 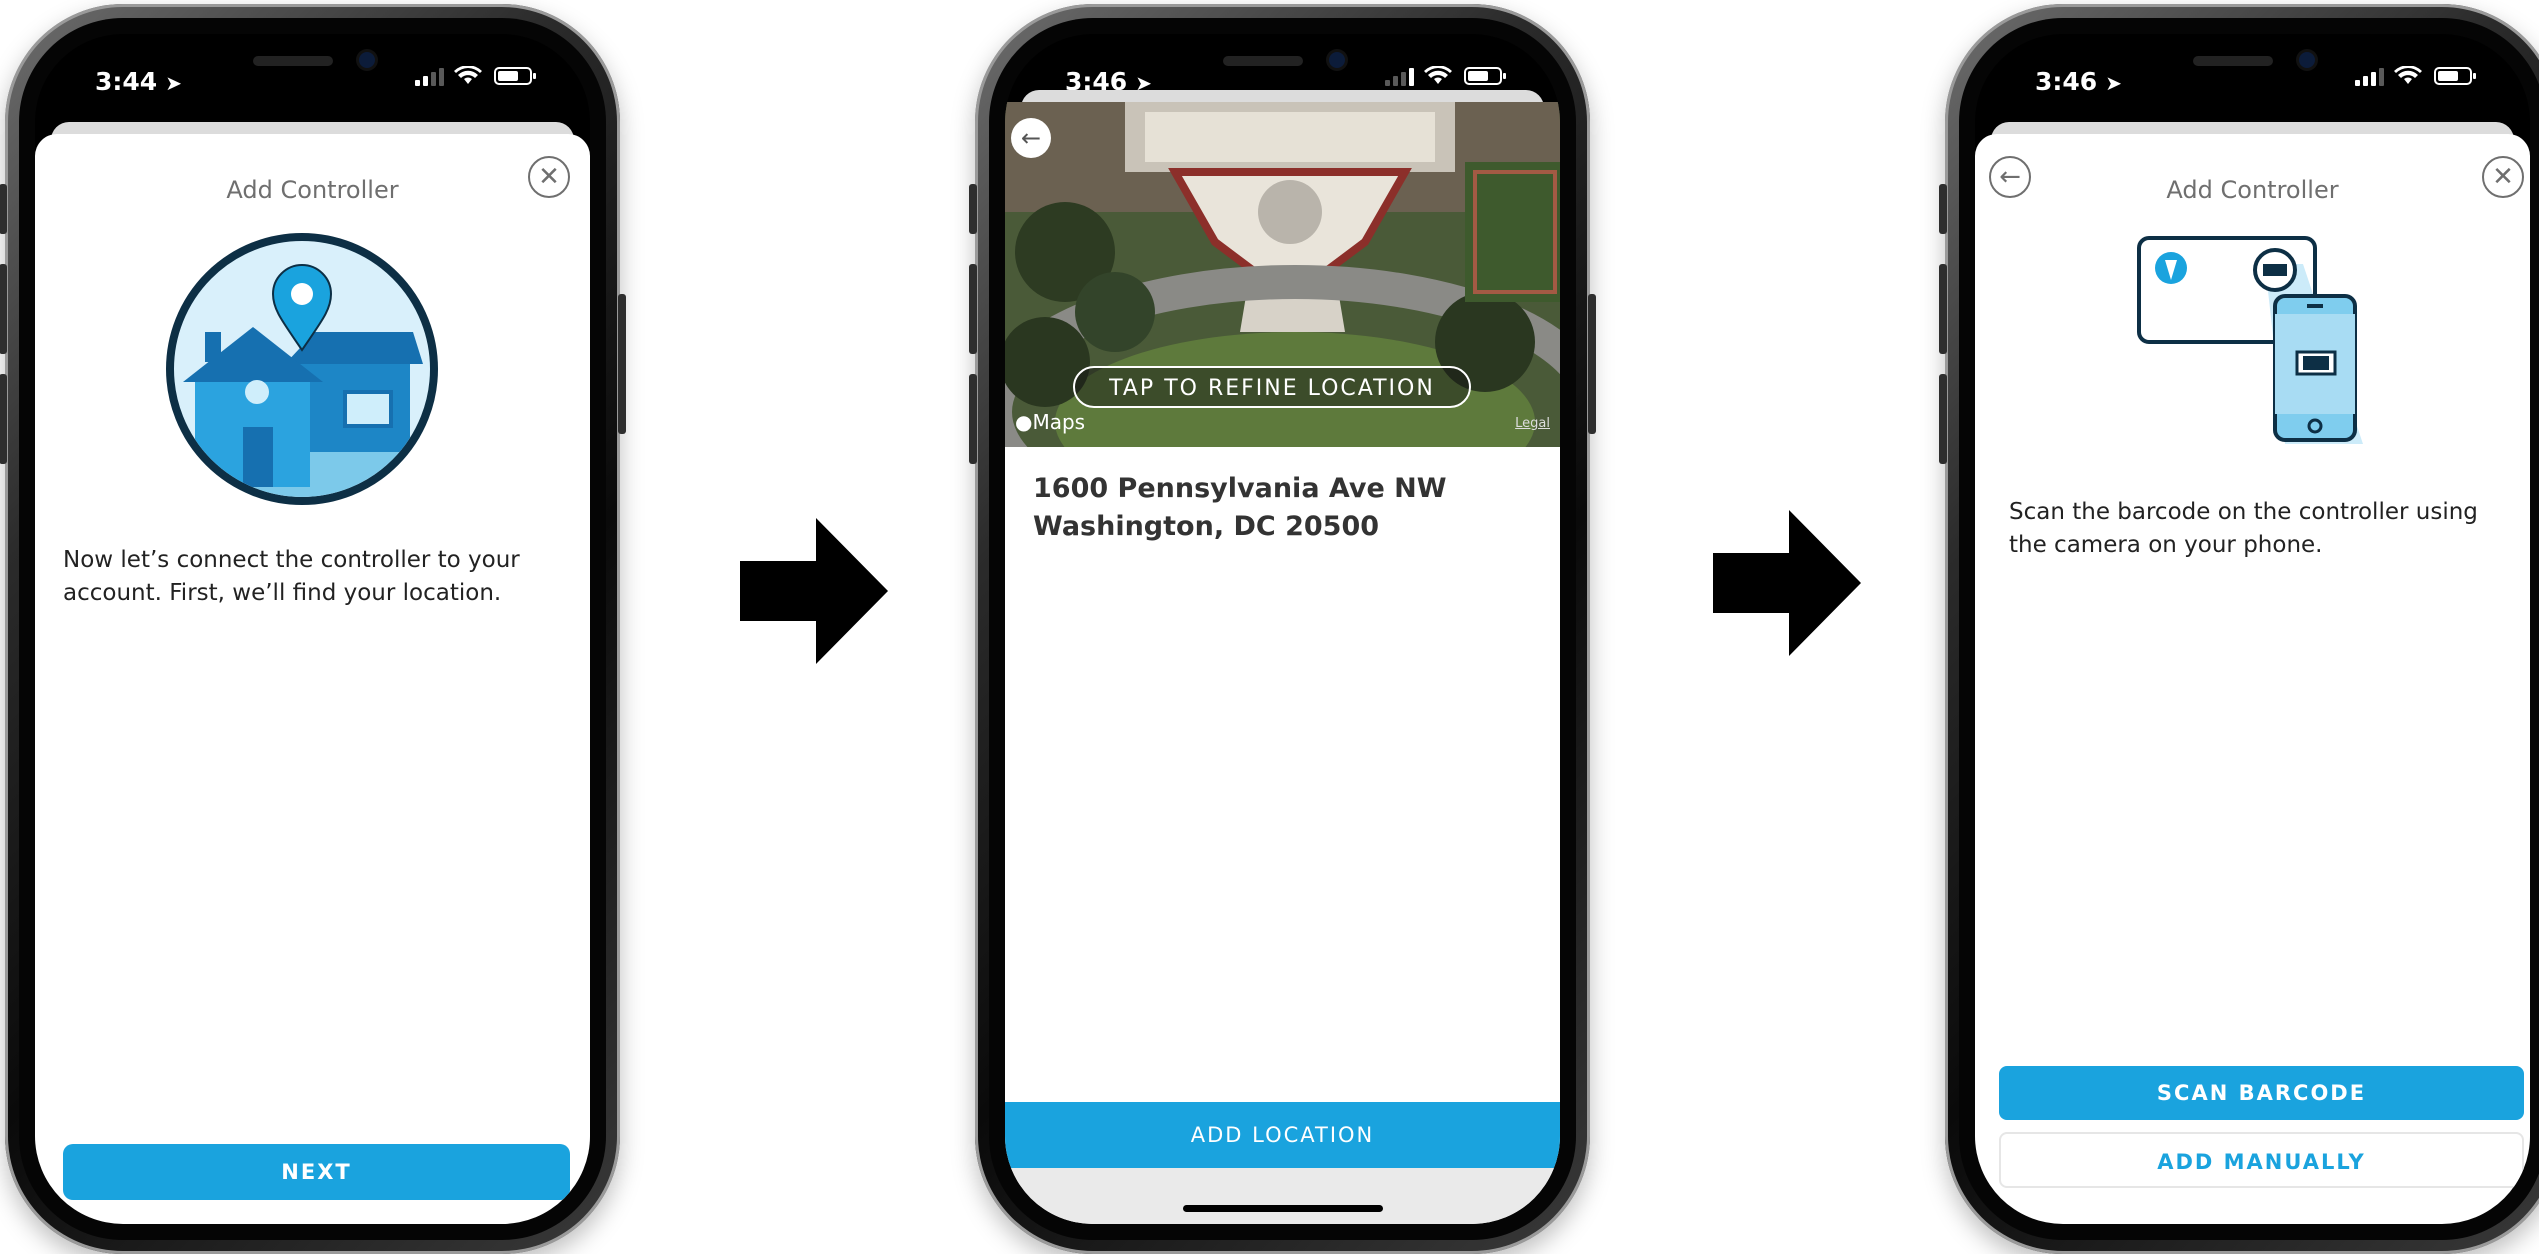 I want to click on next-button: NEXT, so click(x=316, y=1172).